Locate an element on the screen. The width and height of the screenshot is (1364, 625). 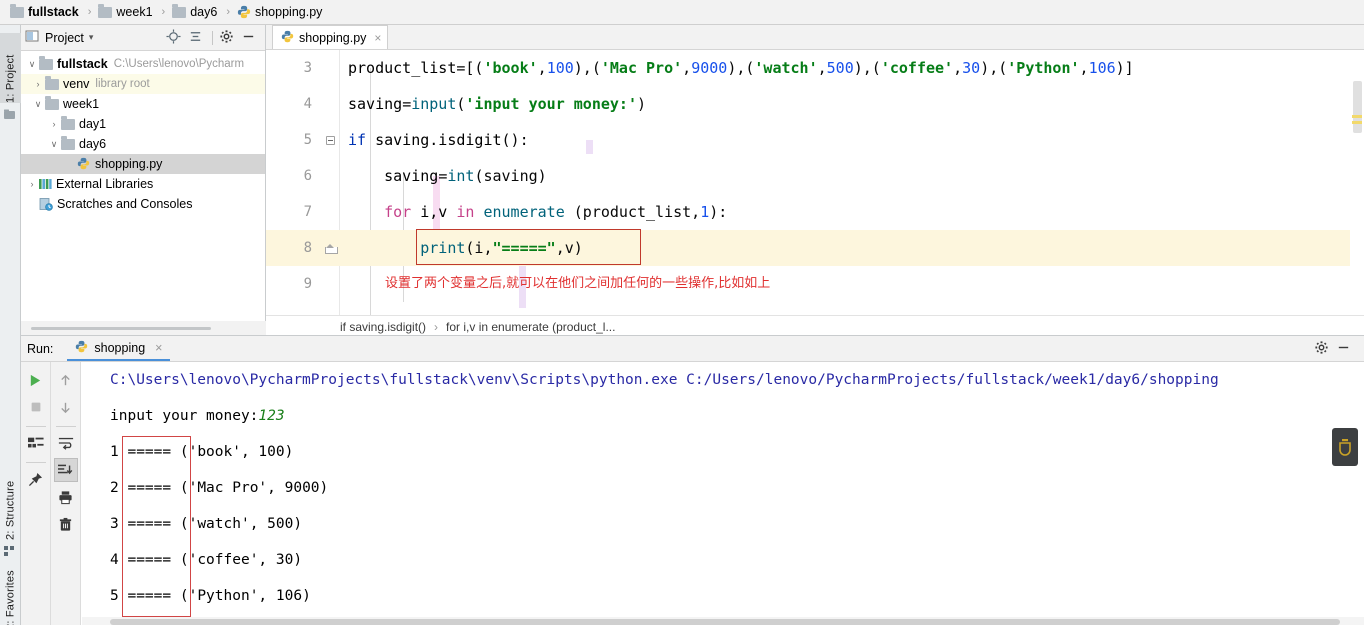
editor-tab-shopping-py: shopping.py × is located at coordinates (330, 37).